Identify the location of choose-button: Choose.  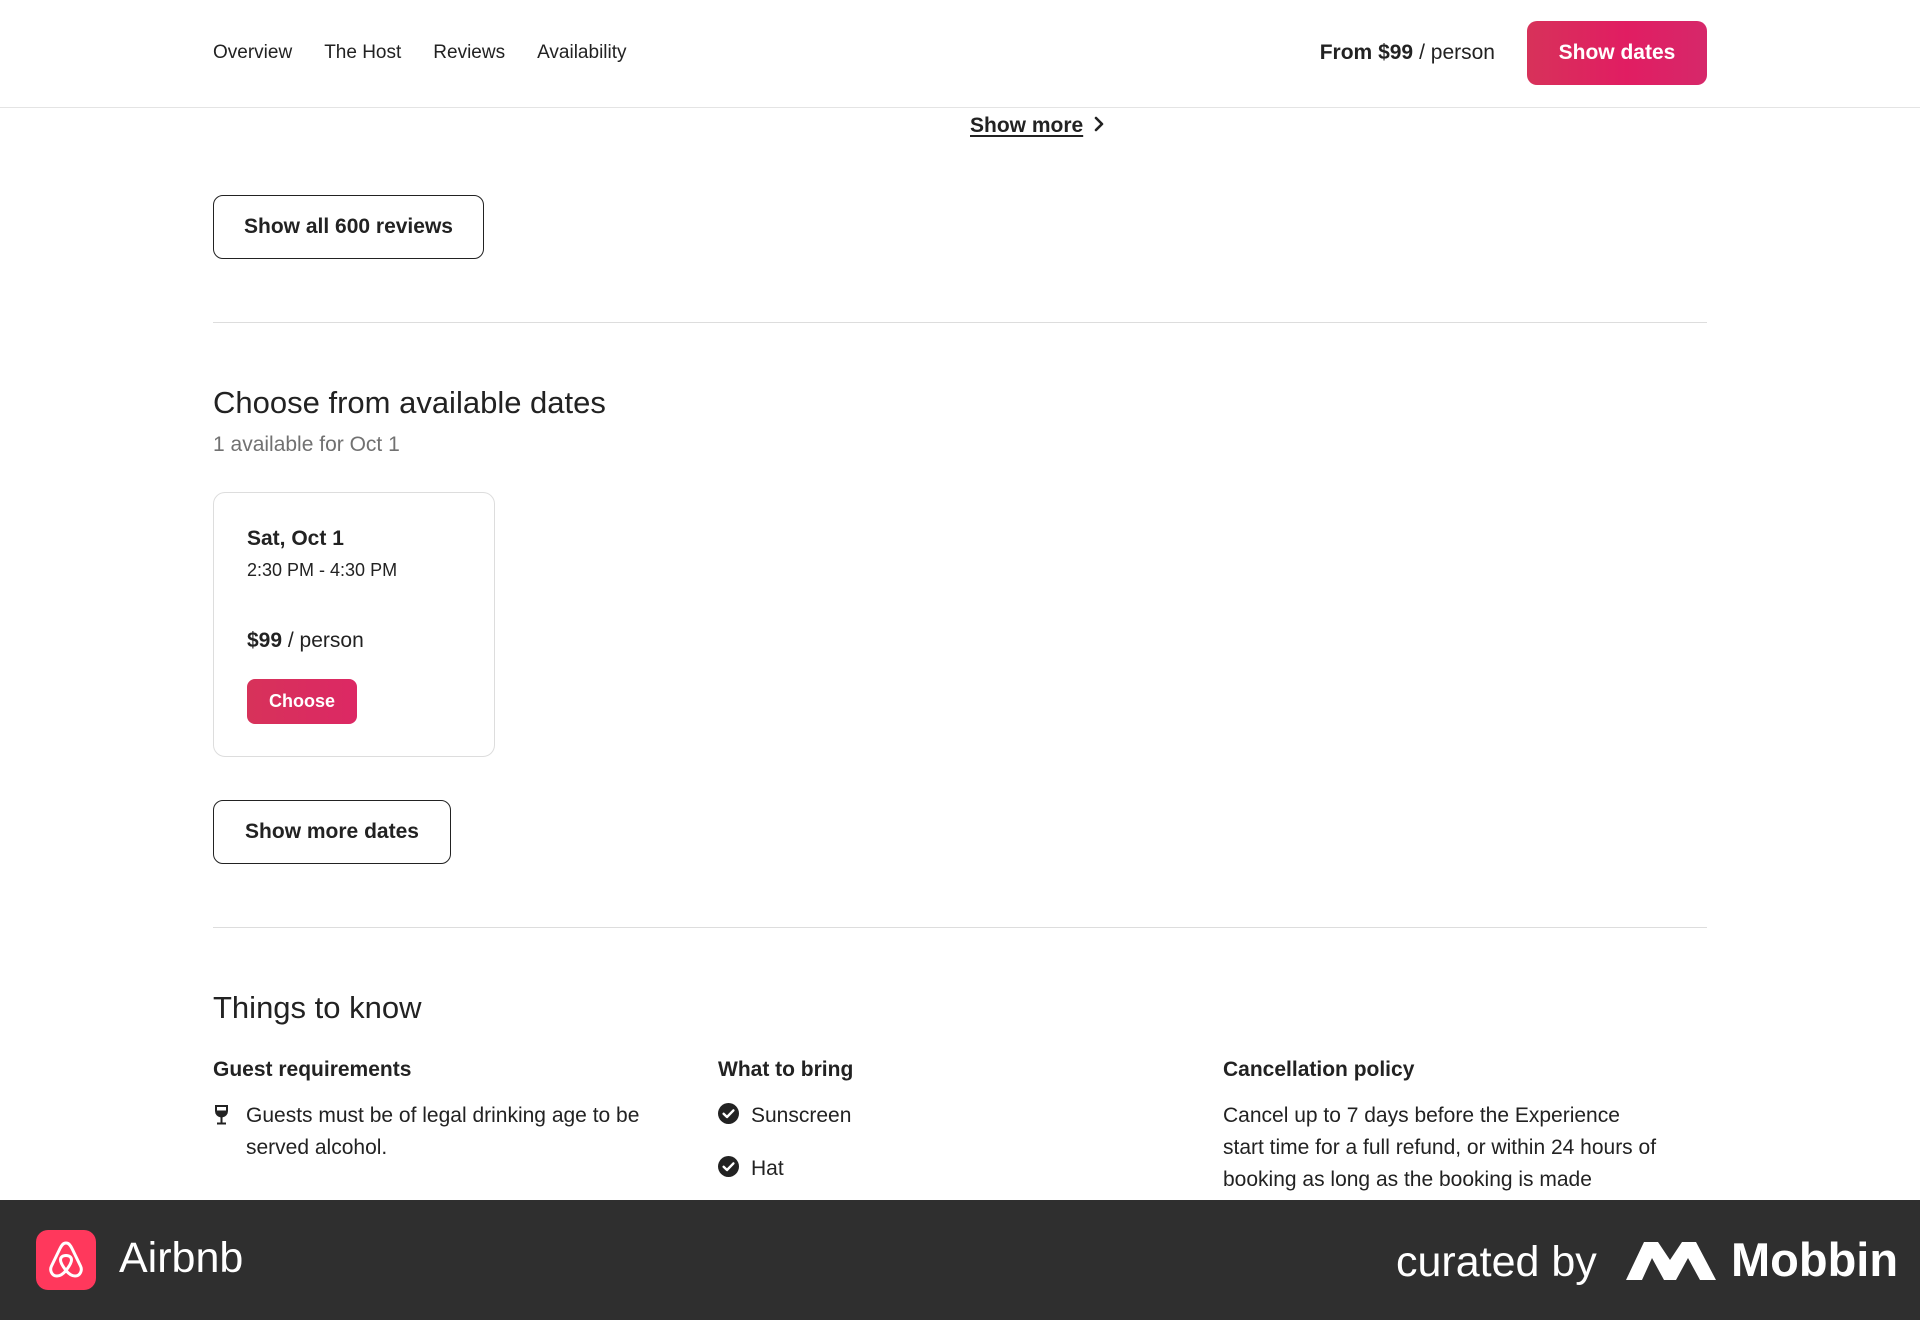
(302, 701).